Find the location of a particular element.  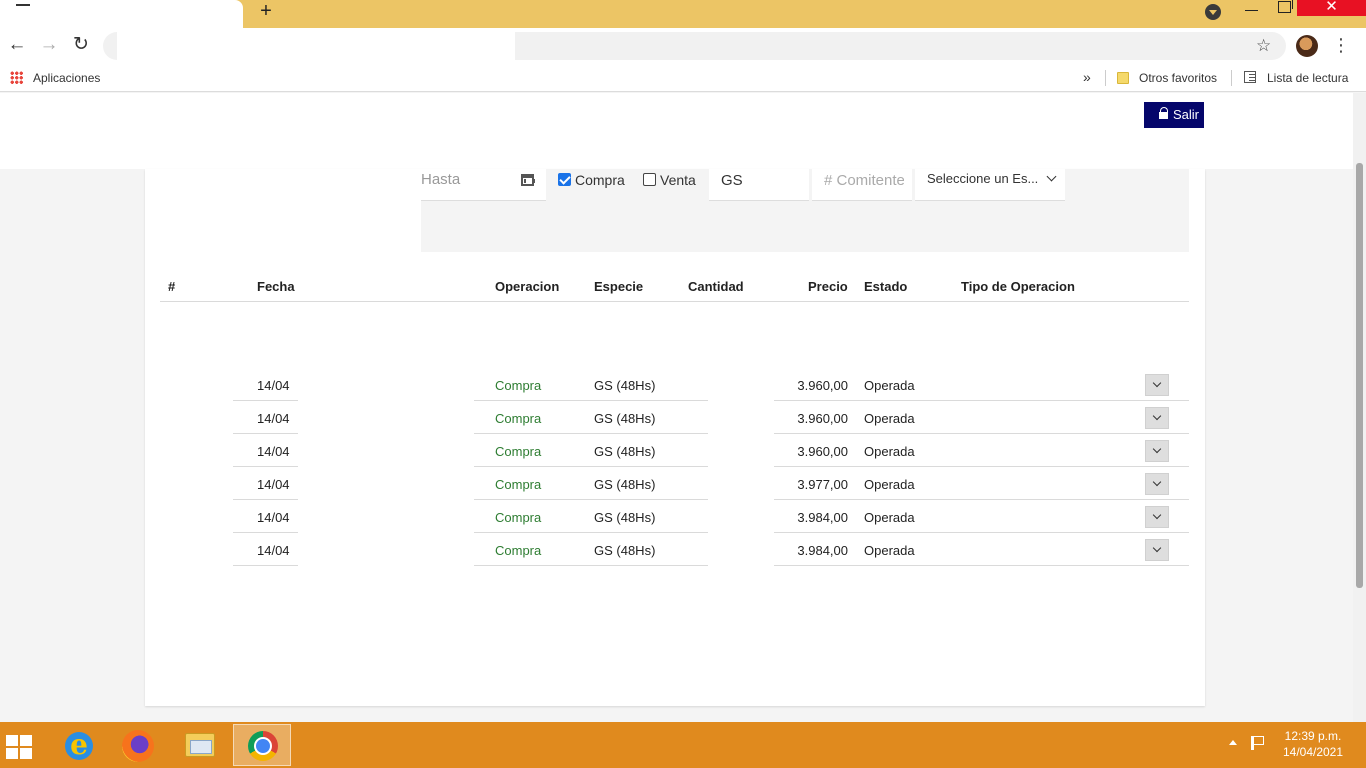

table-row: 14/04 Compra GS (48Hs) 3.984,00 Operada is located at coordinates (674, 549).